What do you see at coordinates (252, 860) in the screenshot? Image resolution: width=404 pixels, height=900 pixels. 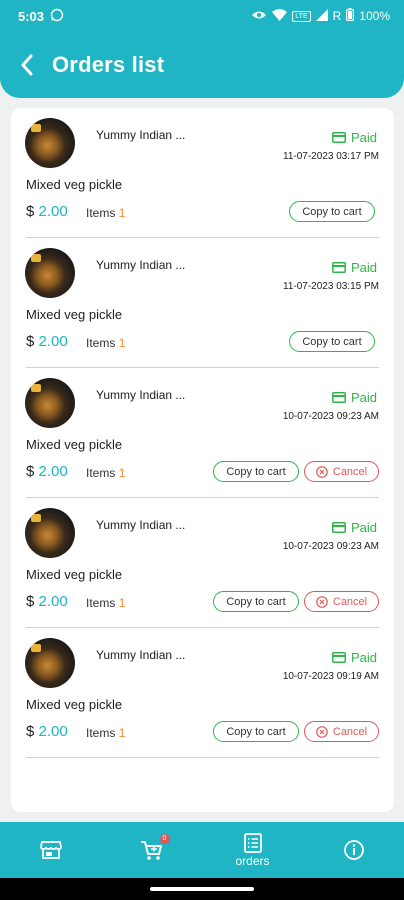 I see `nav-orders-label: orders` at bounding box center [252, 860].